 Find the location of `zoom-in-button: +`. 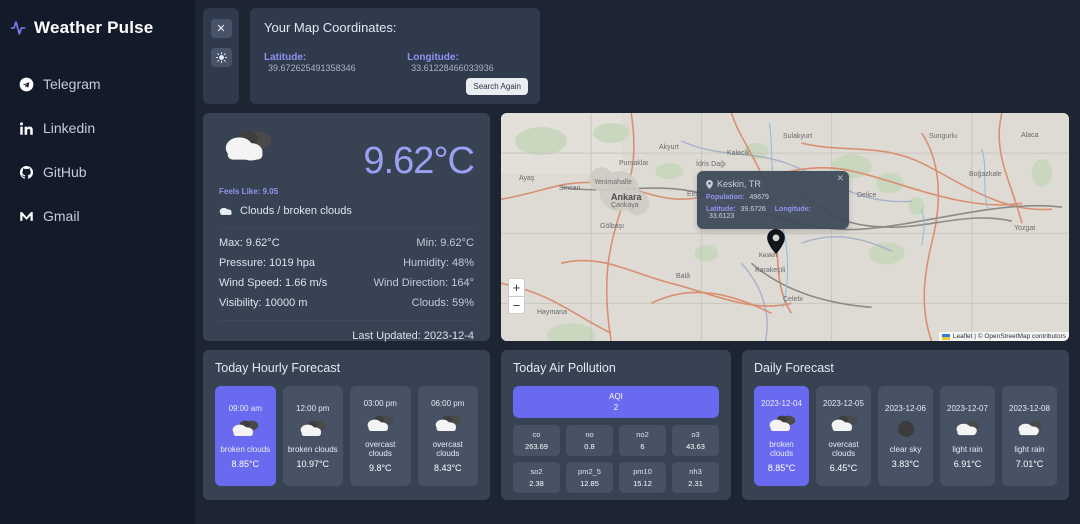

zoom-in-button: + is located at coordinates (516, 287).